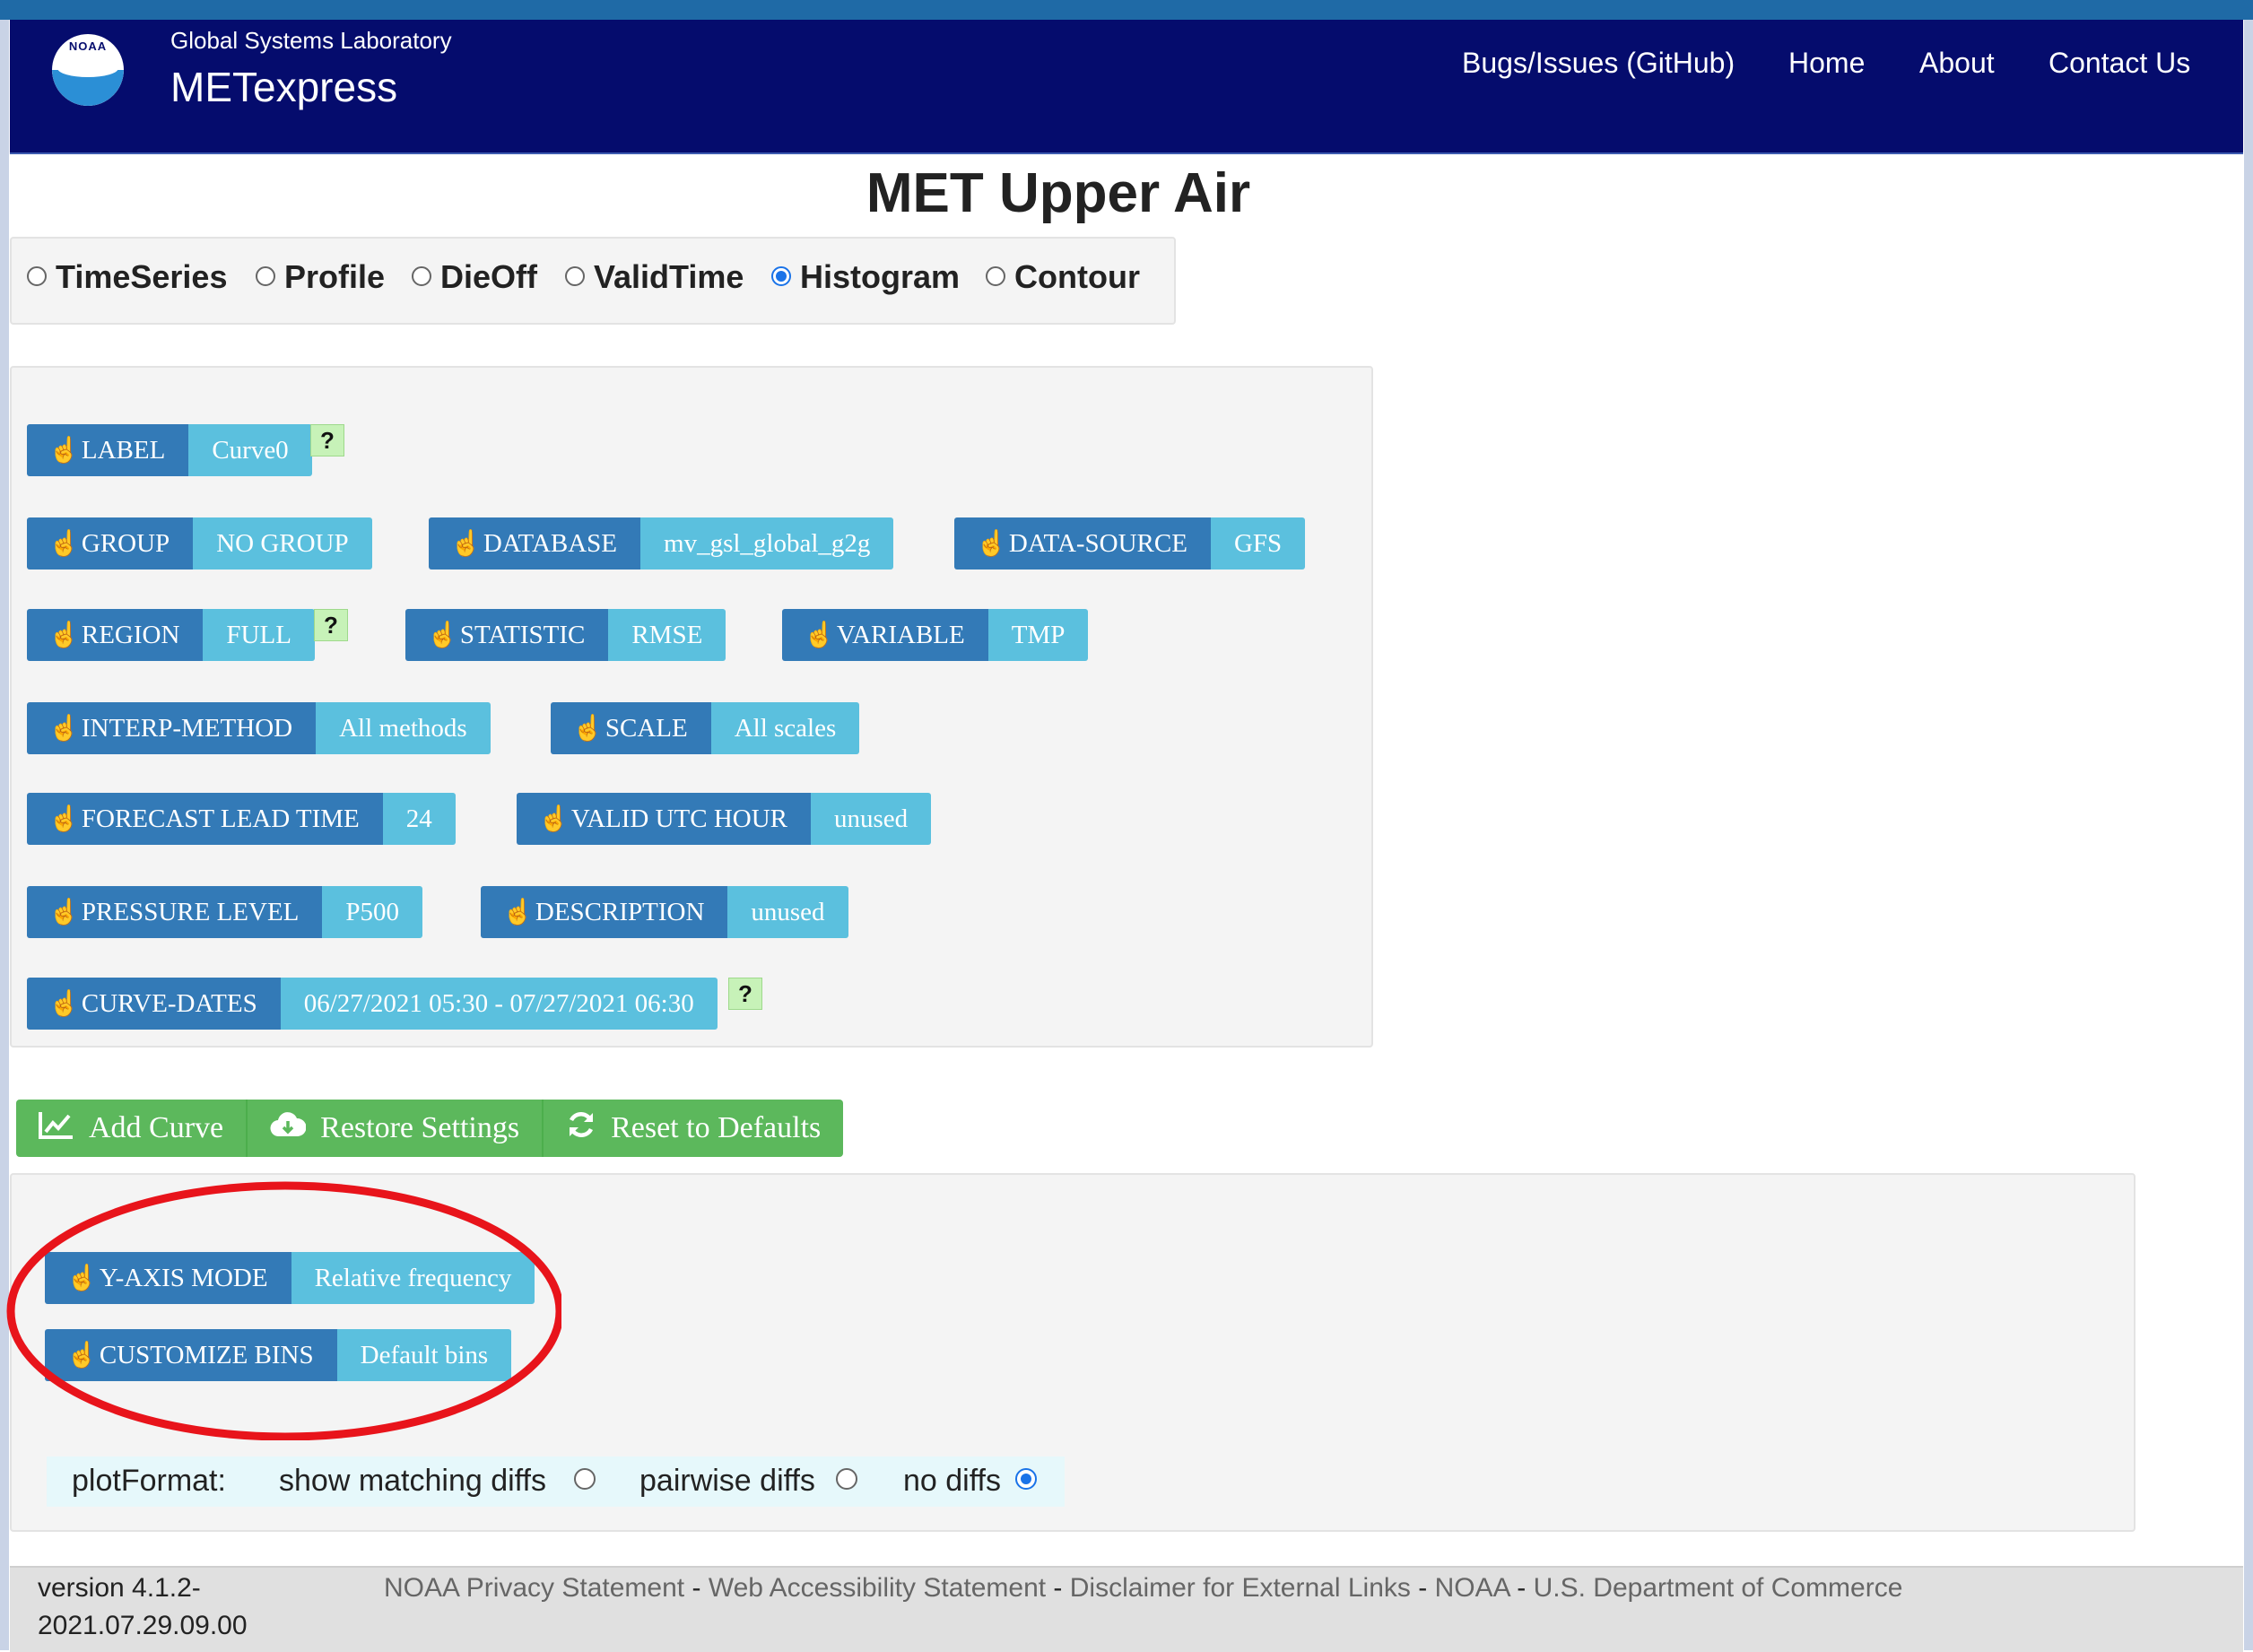 The width and height of the screenshot is (2253, 1652). I want to click on interp-method-selector: ☝ INTERP-METHOD All methods, so click(259, 728).